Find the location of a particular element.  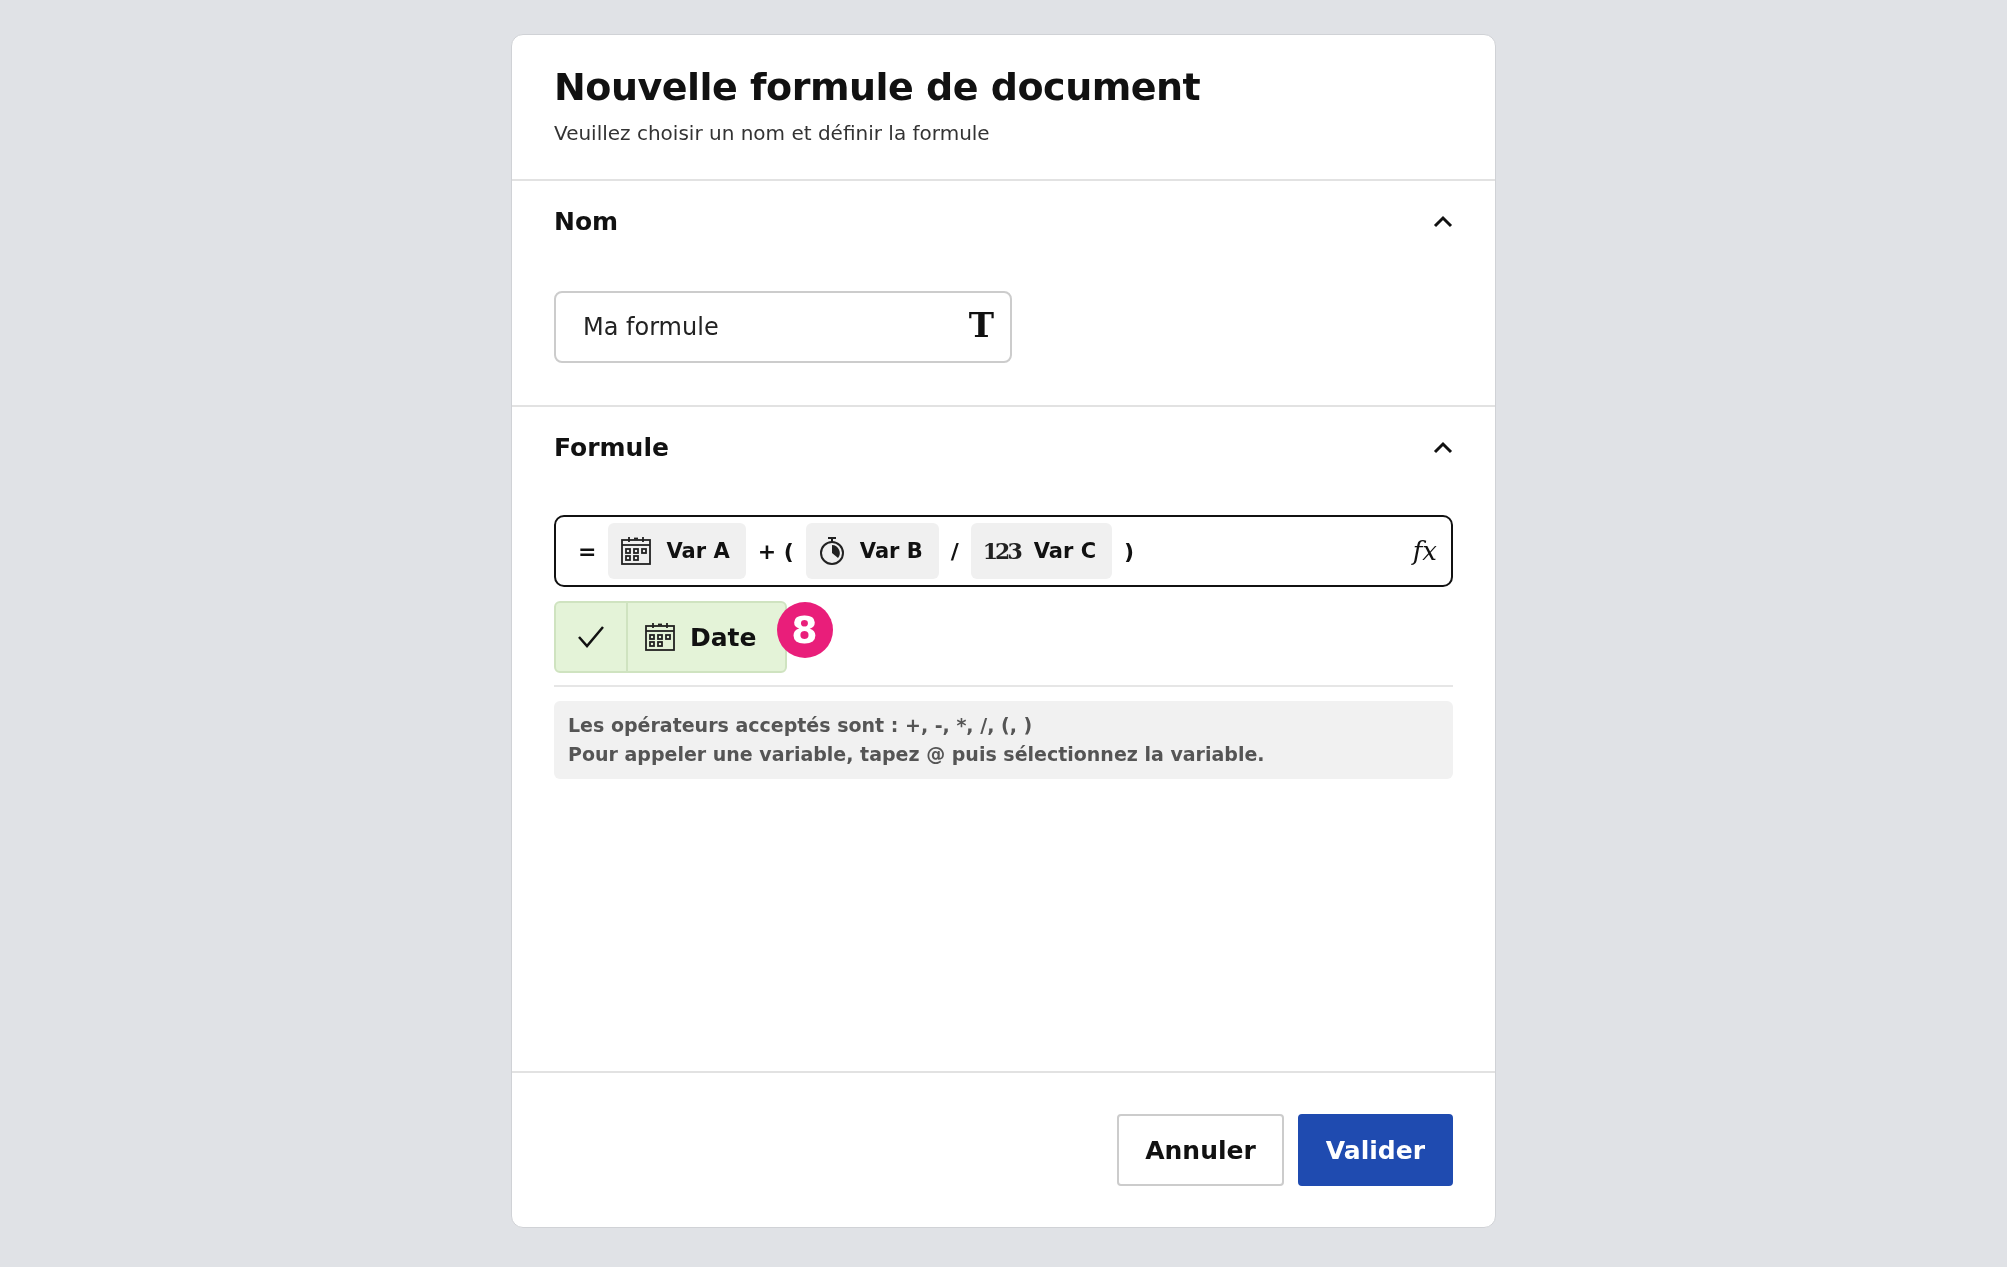

formula-field: = Var A + ( Var B / 123 Var C ) fx is located at coordinates (1003, 551).